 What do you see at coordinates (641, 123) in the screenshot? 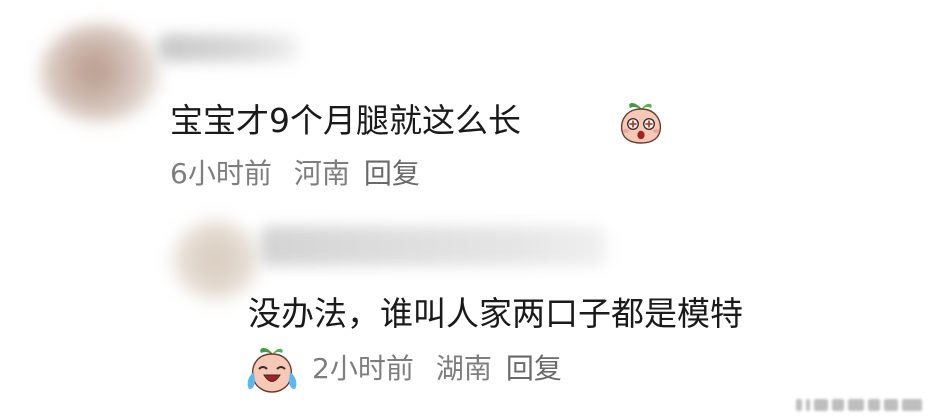
I see `surprised-radish-emoji-icon` at bounding box center [641, 123].